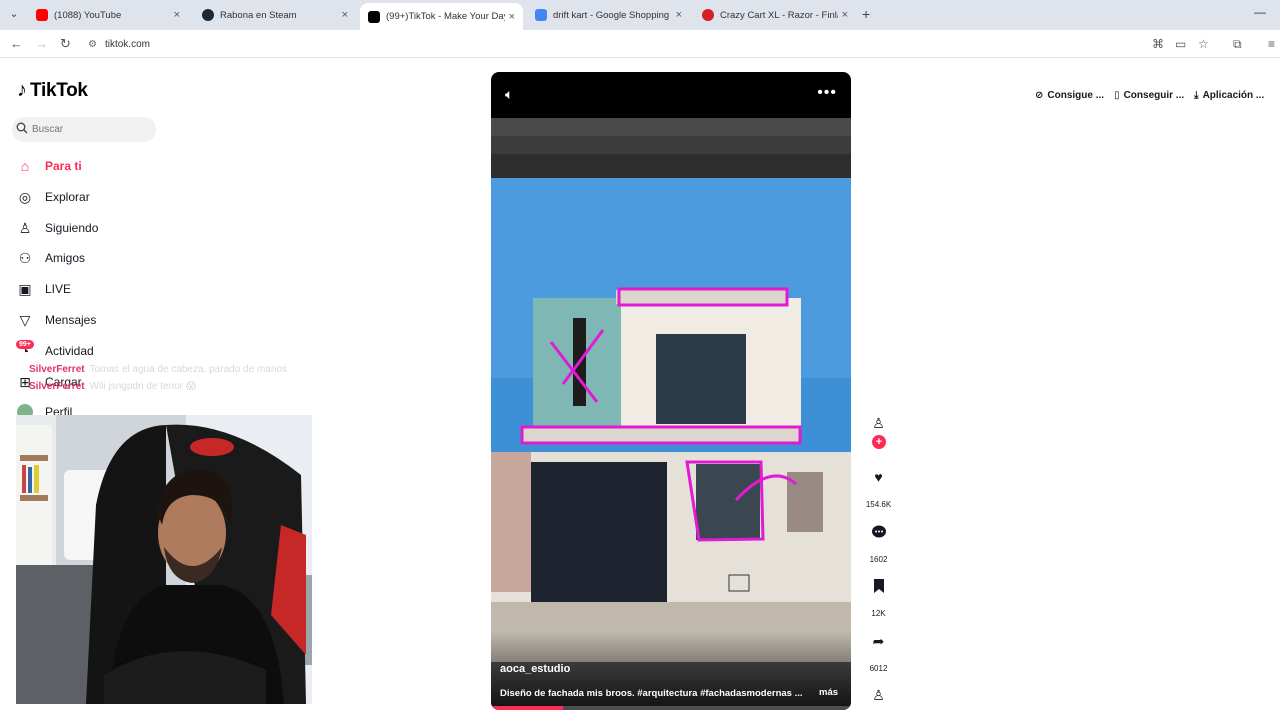 The width and height of the screenshot is (1280, 720). I want to click on menu-icon: ≡, so click(1271, 44).